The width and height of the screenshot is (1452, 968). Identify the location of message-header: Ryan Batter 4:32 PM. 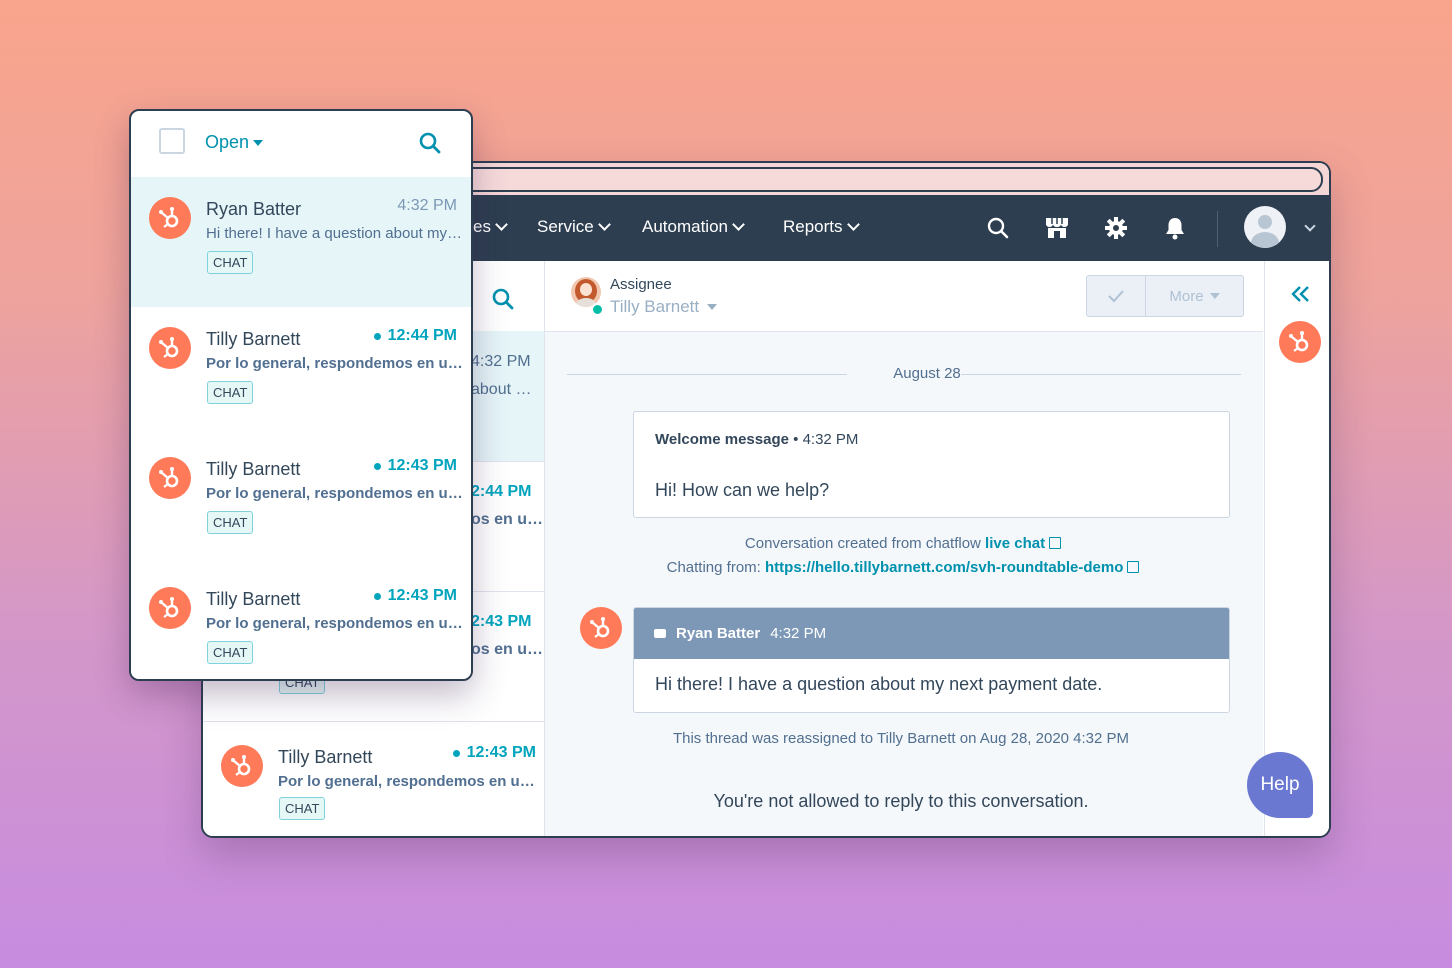
(931, 633).